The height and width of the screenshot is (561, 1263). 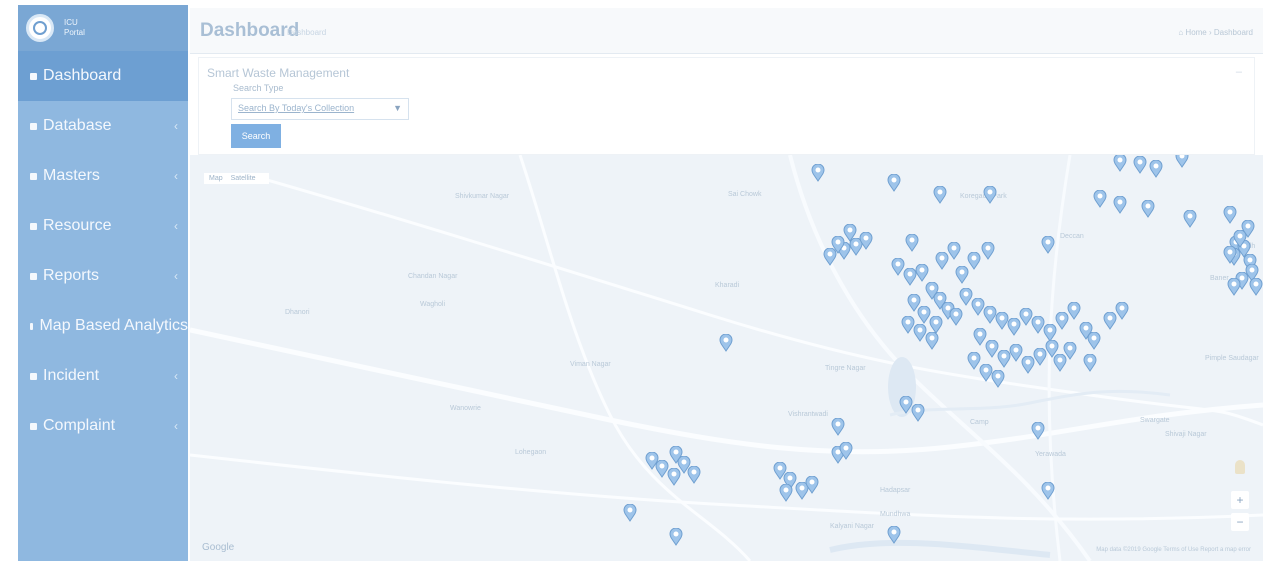 What do you see at coordinates (71, 22) in the screenshot?
I see `brand-line-1: ICU` at bounding box center [71, 22].